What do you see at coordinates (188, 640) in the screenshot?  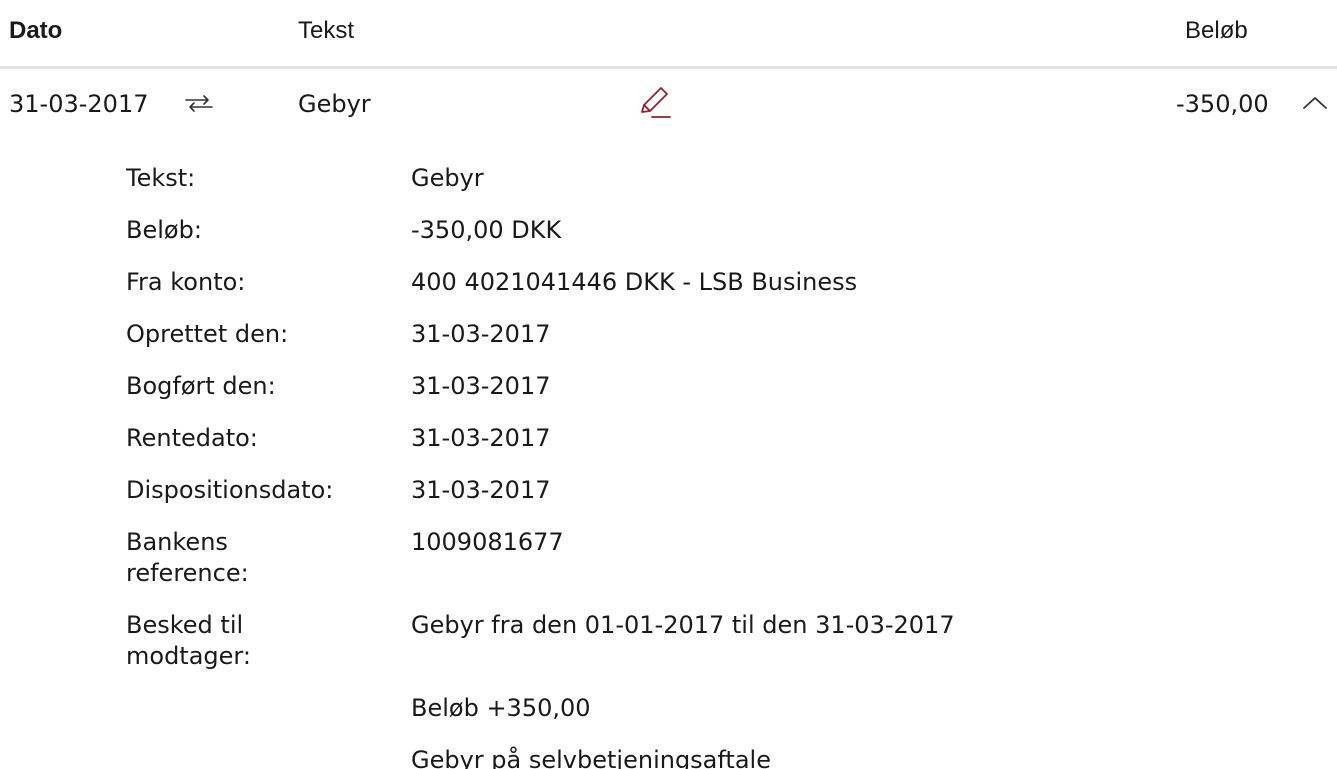 I see `detail-label: Besked til modtager:` at bounding box center [188, 640].